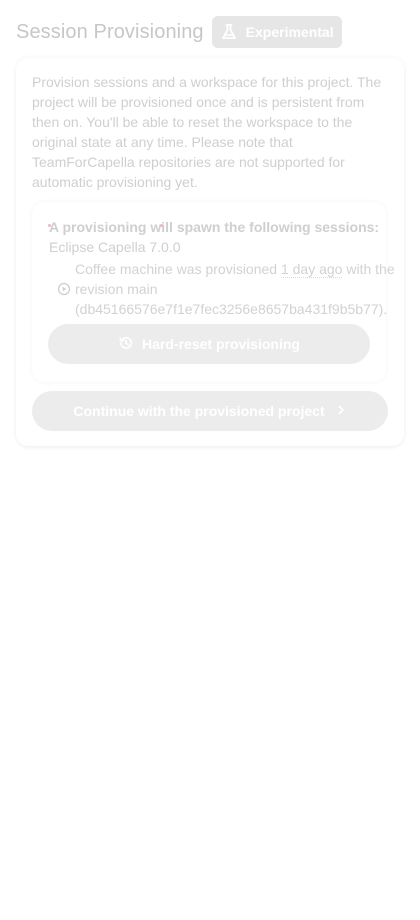 Image resolution: width=420 pixels, height=920 pixels. Describe the element at coordinates (229, 32) in the screenshot. I see `flask-icon` at that location.